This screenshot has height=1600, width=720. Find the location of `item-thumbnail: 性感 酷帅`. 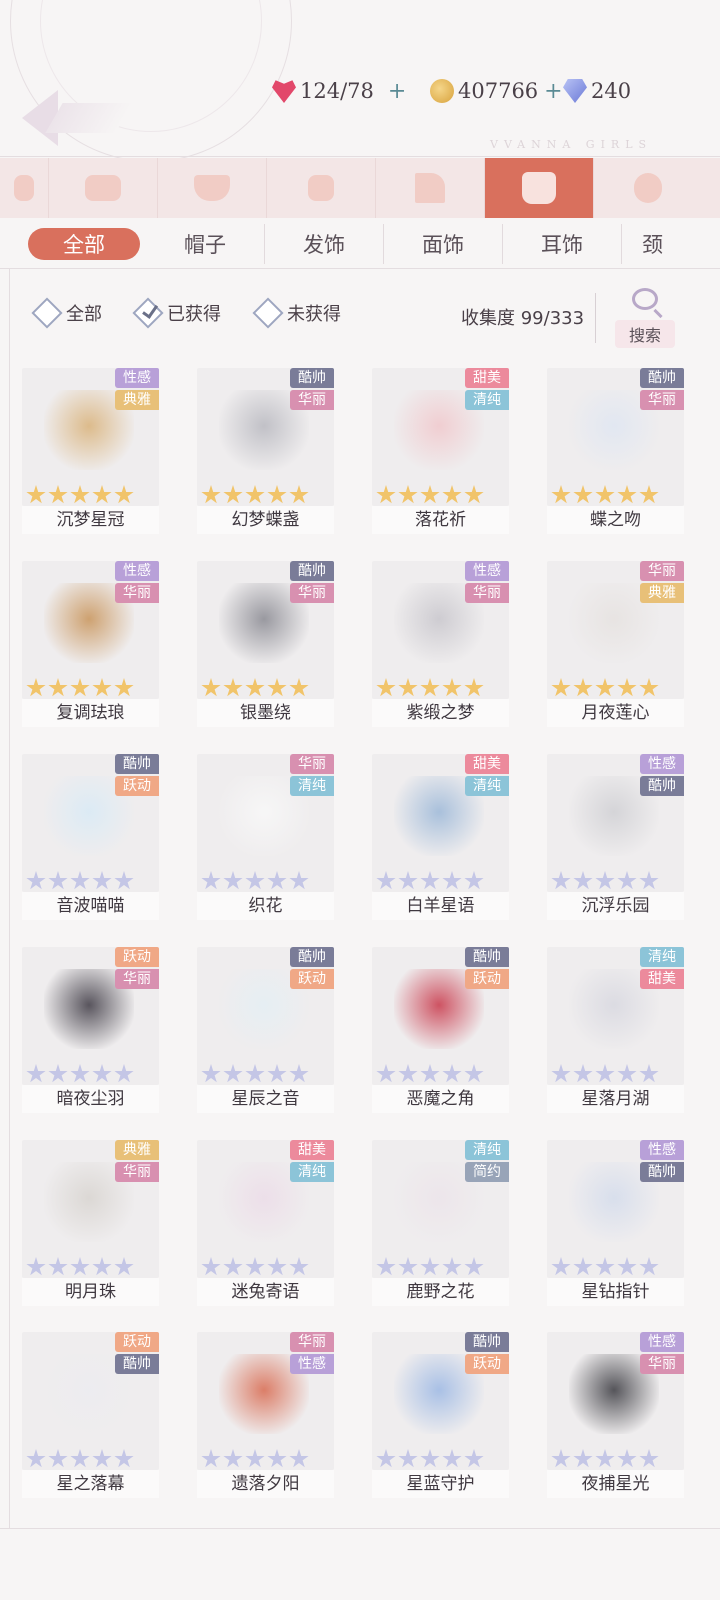

item-thumbnail: 性感 酷帅 is located at coordinates (615, 823).